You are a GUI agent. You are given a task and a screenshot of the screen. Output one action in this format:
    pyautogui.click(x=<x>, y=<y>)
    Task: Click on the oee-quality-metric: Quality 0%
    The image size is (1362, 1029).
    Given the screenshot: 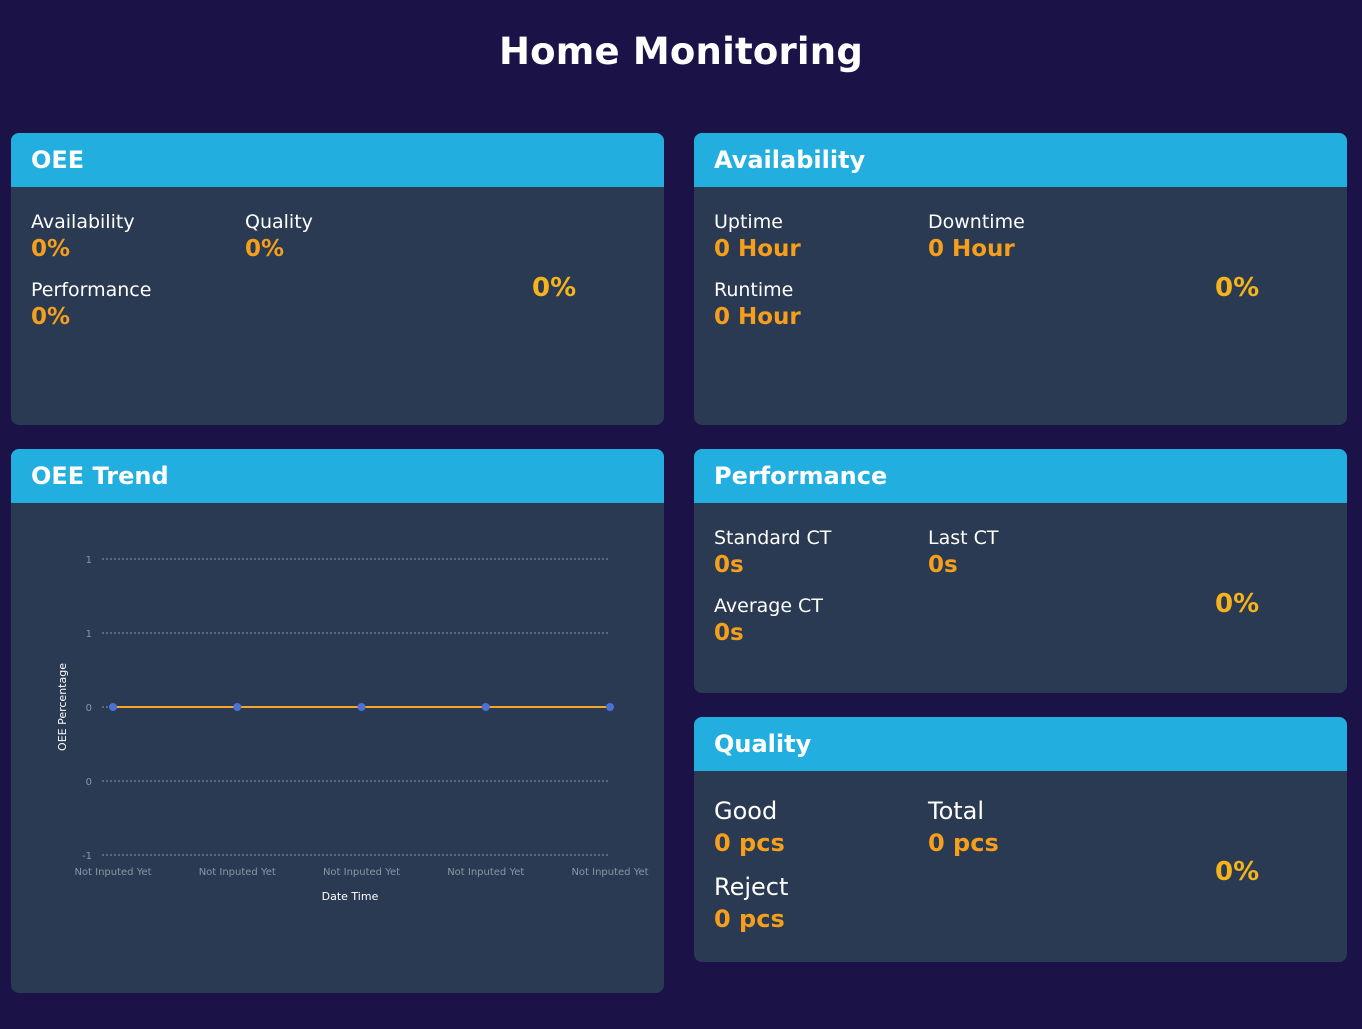 What is the action you would take?
    pyautogui.click(x=279, y=237)
    